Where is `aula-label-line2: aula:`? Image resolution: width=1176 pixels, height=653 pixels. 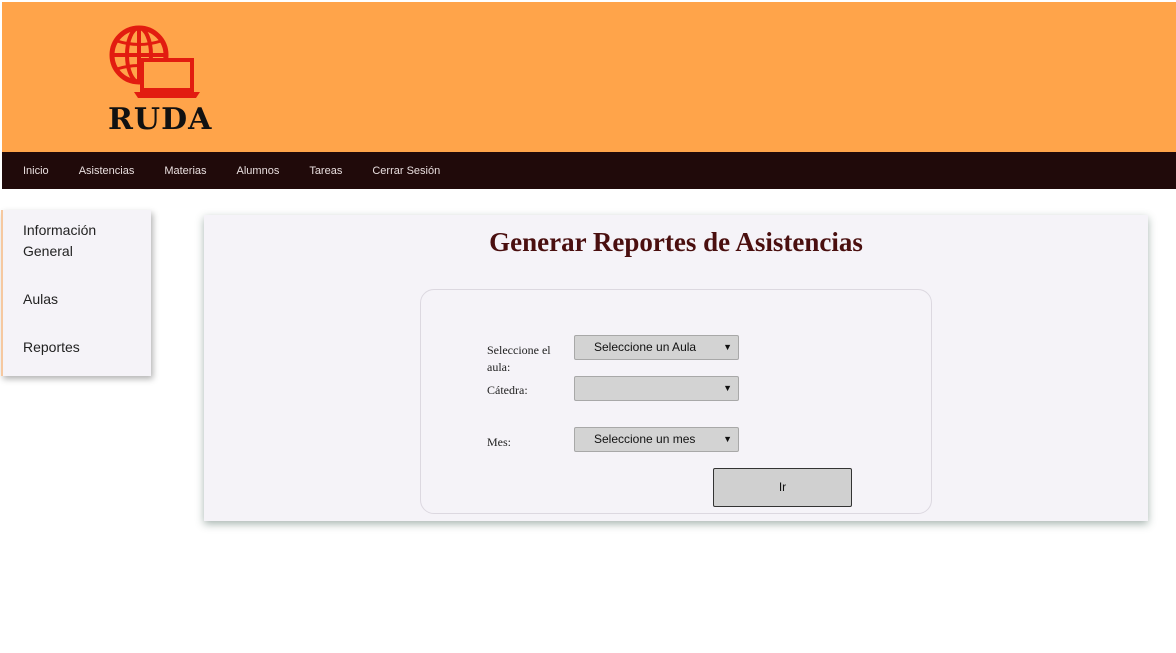
aula-label-line2: aula: is located at coordinates (499, 367).